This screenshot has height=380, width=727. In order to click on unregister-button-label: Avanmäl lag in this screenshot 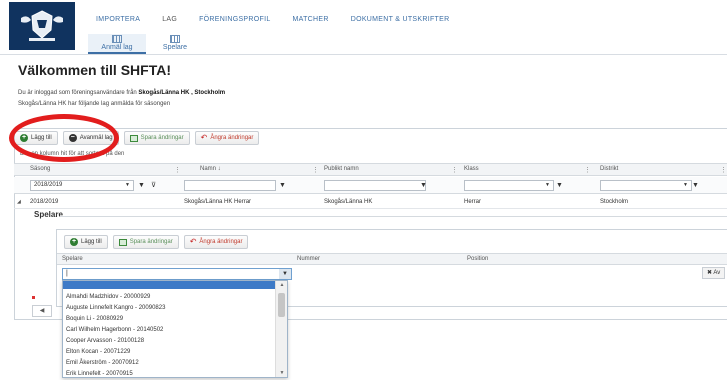, I will do `click(96, 138)`.